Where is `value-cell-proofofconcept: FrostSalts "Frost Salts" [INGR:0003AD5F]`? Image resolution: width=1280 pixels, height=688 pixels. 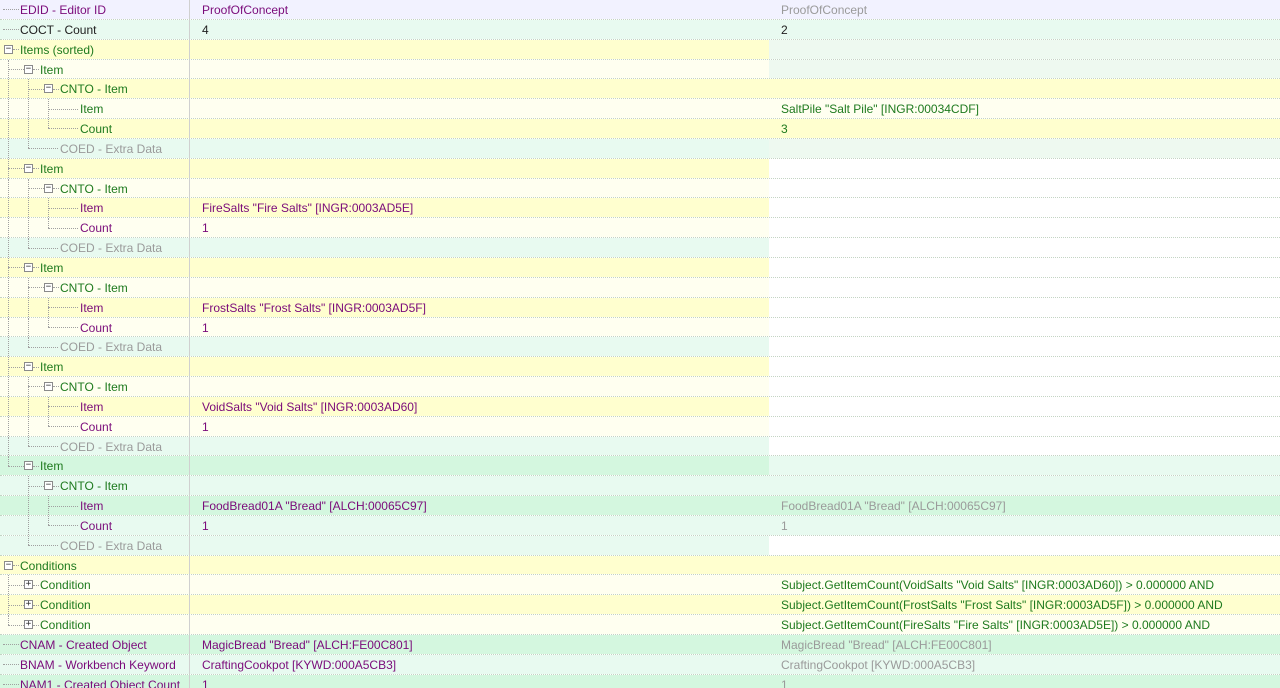
value-cell-proofofconcept: FrostSalts "Frost Salts" [INGR:0003AD5F] is located at coordinates (479, 307).